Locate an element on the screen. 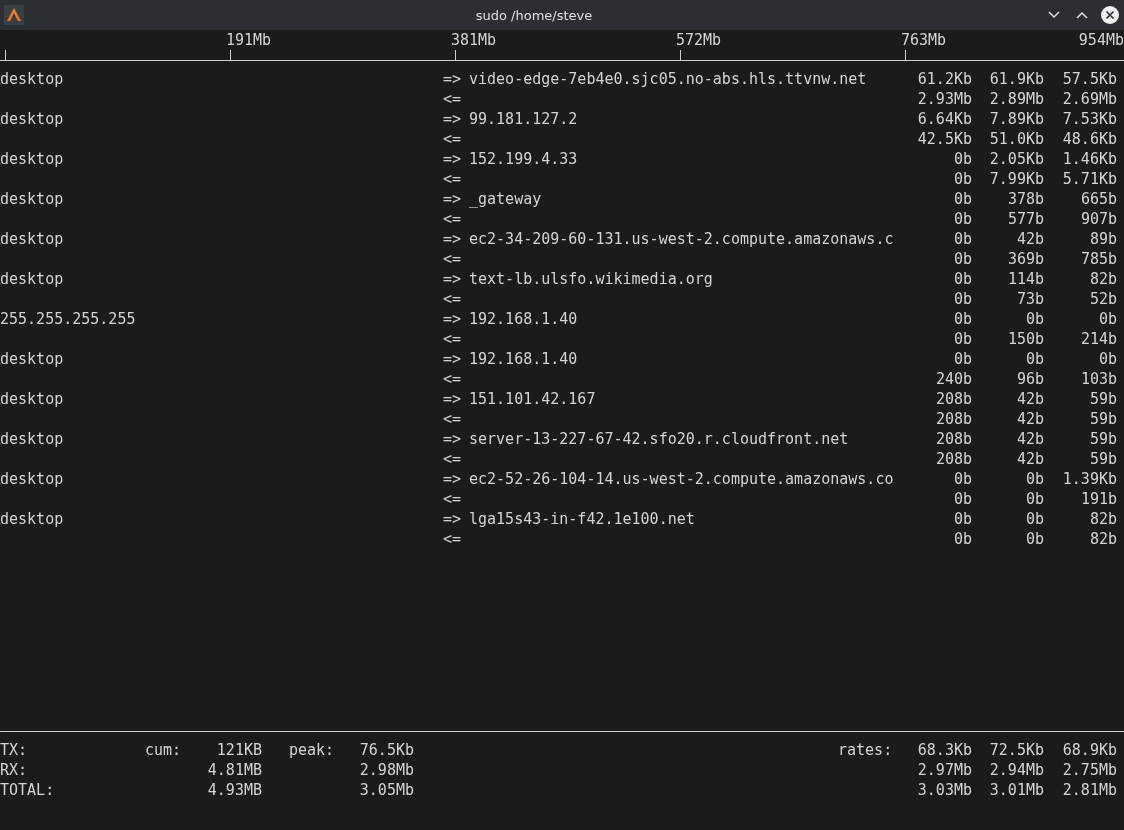 The width and height of the screenshot is (1124, 830). rate-value: 114b is located at coordinates (1025, 279).